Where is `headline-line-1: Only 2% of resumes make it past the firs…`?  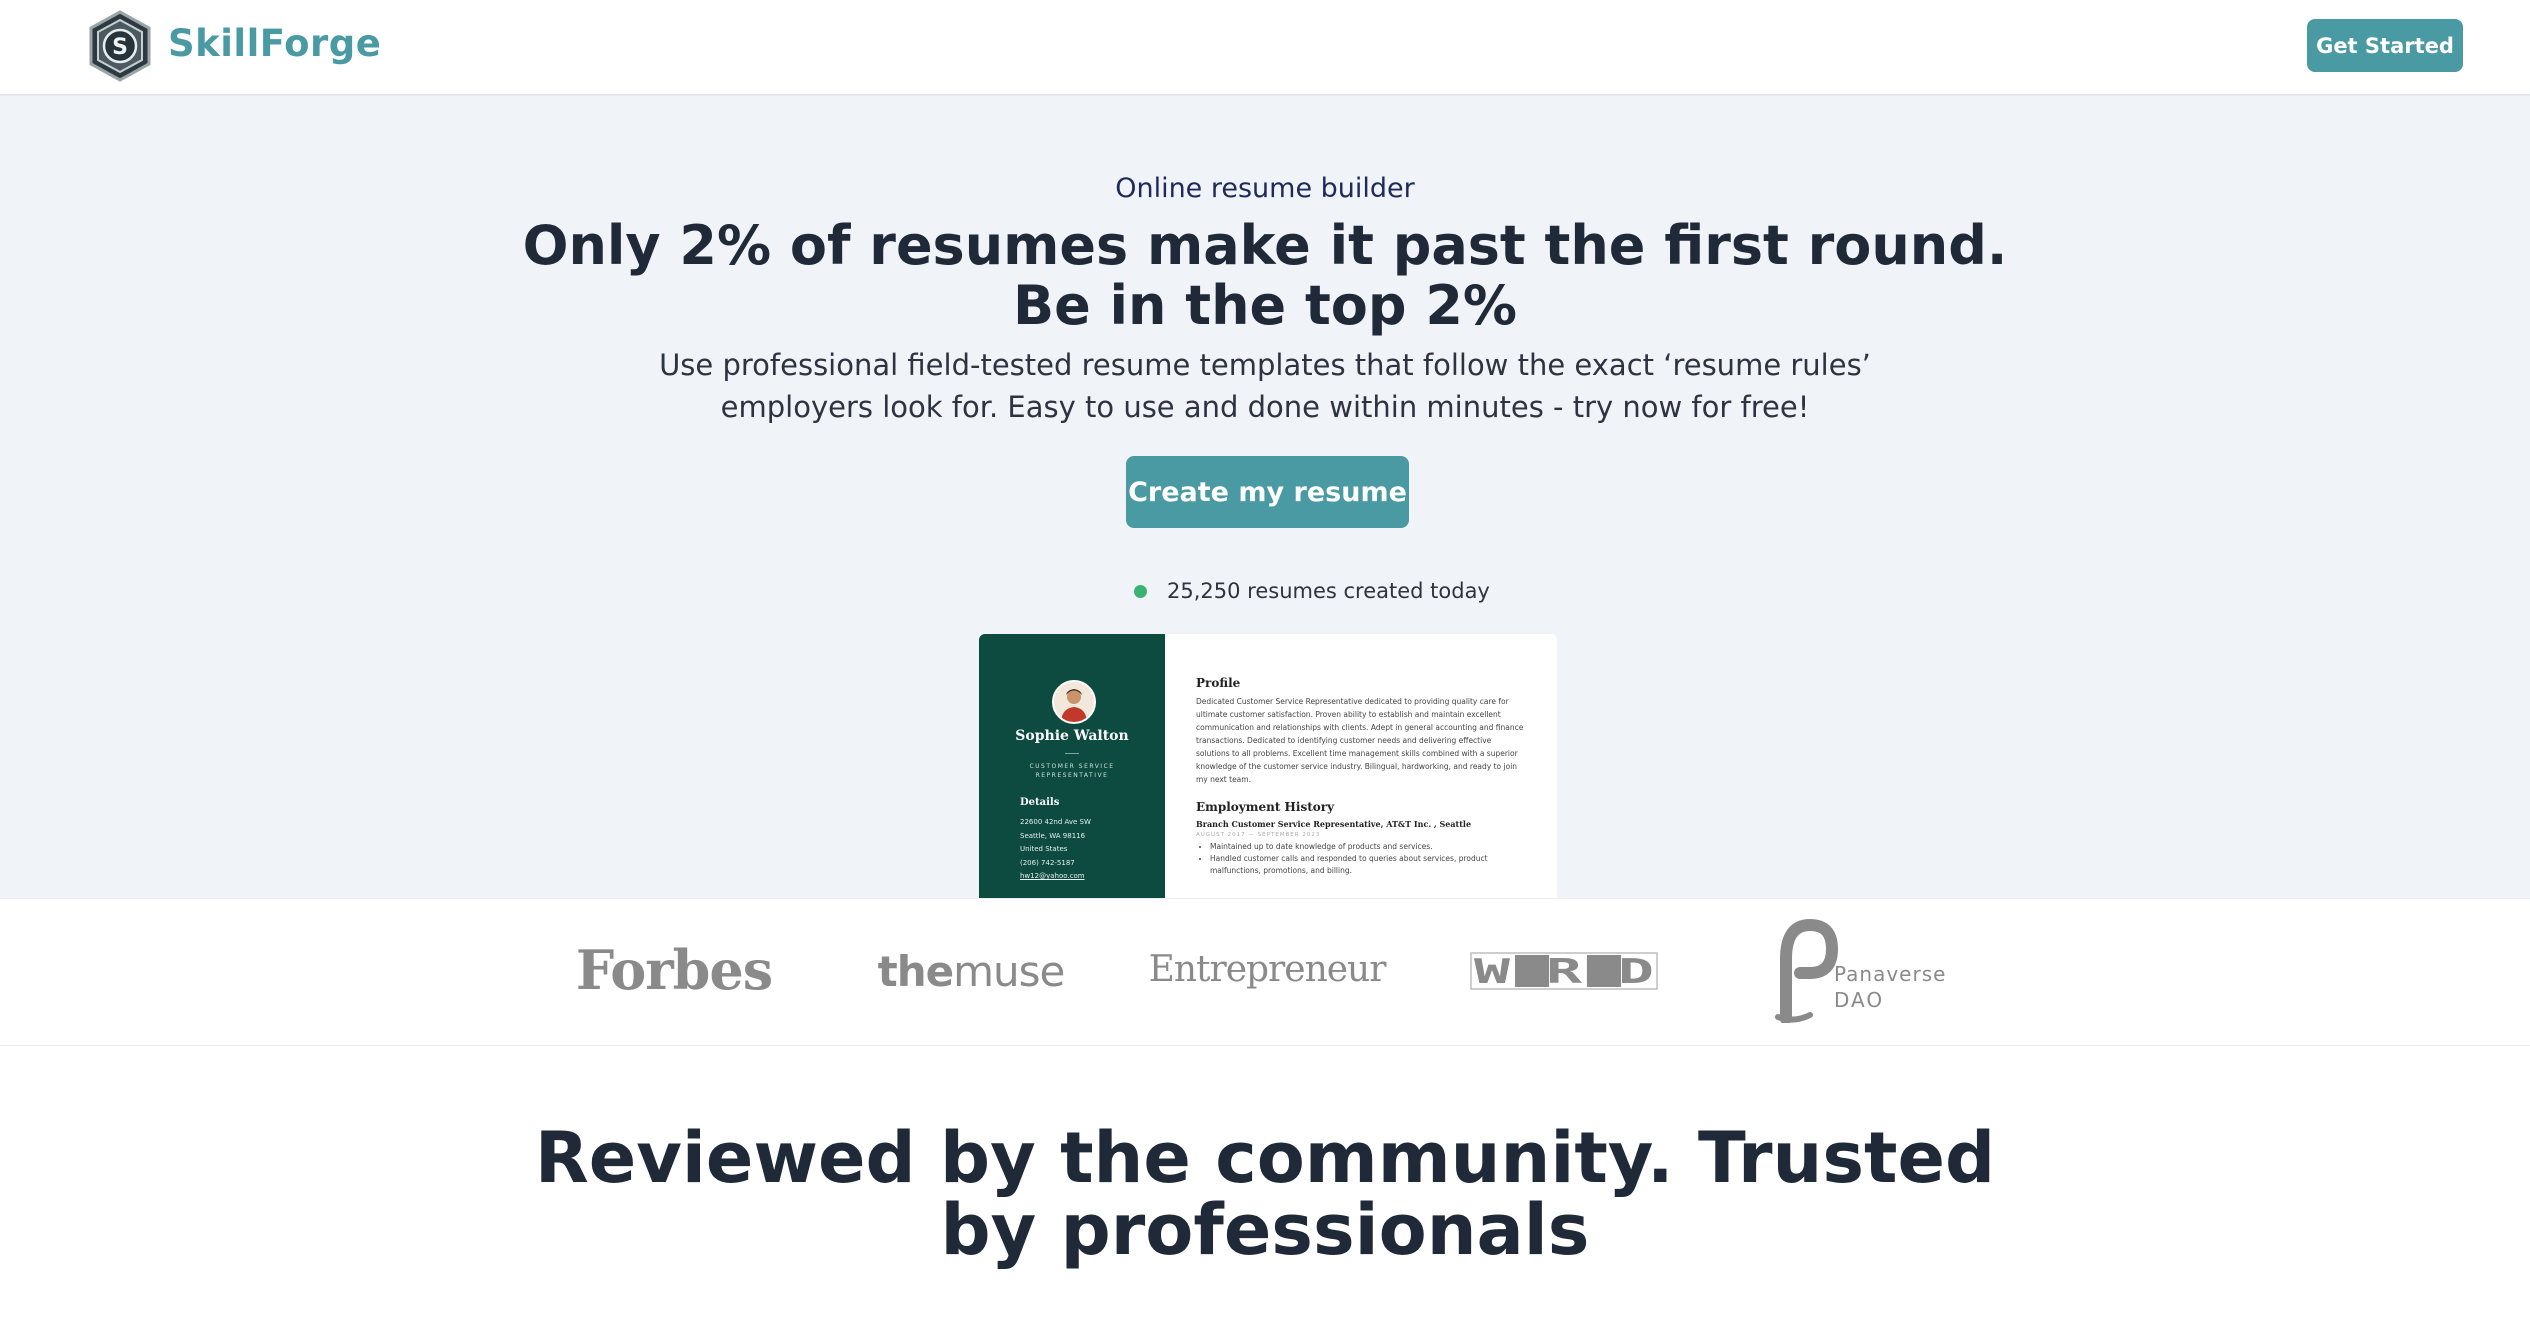 headline-line-1: Only 2% of resumes make it past the firs… is located at coordinates (1265, 245).